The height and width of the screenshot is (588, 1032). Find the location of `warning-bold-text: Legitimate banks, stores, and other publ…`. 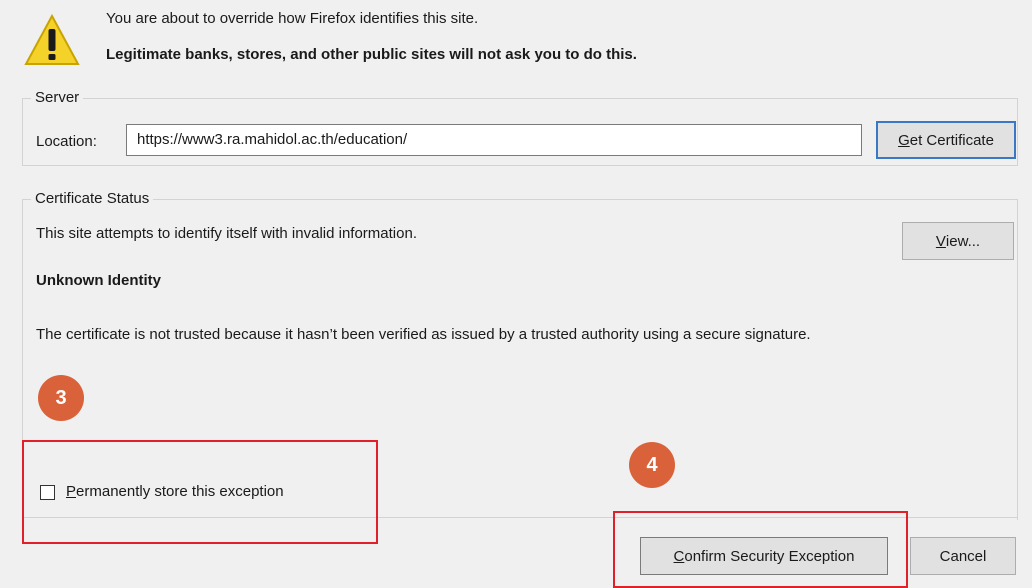

warning-bold-text: Legitimate banks, stores, and other publ… is located at coordinates (371, 54).